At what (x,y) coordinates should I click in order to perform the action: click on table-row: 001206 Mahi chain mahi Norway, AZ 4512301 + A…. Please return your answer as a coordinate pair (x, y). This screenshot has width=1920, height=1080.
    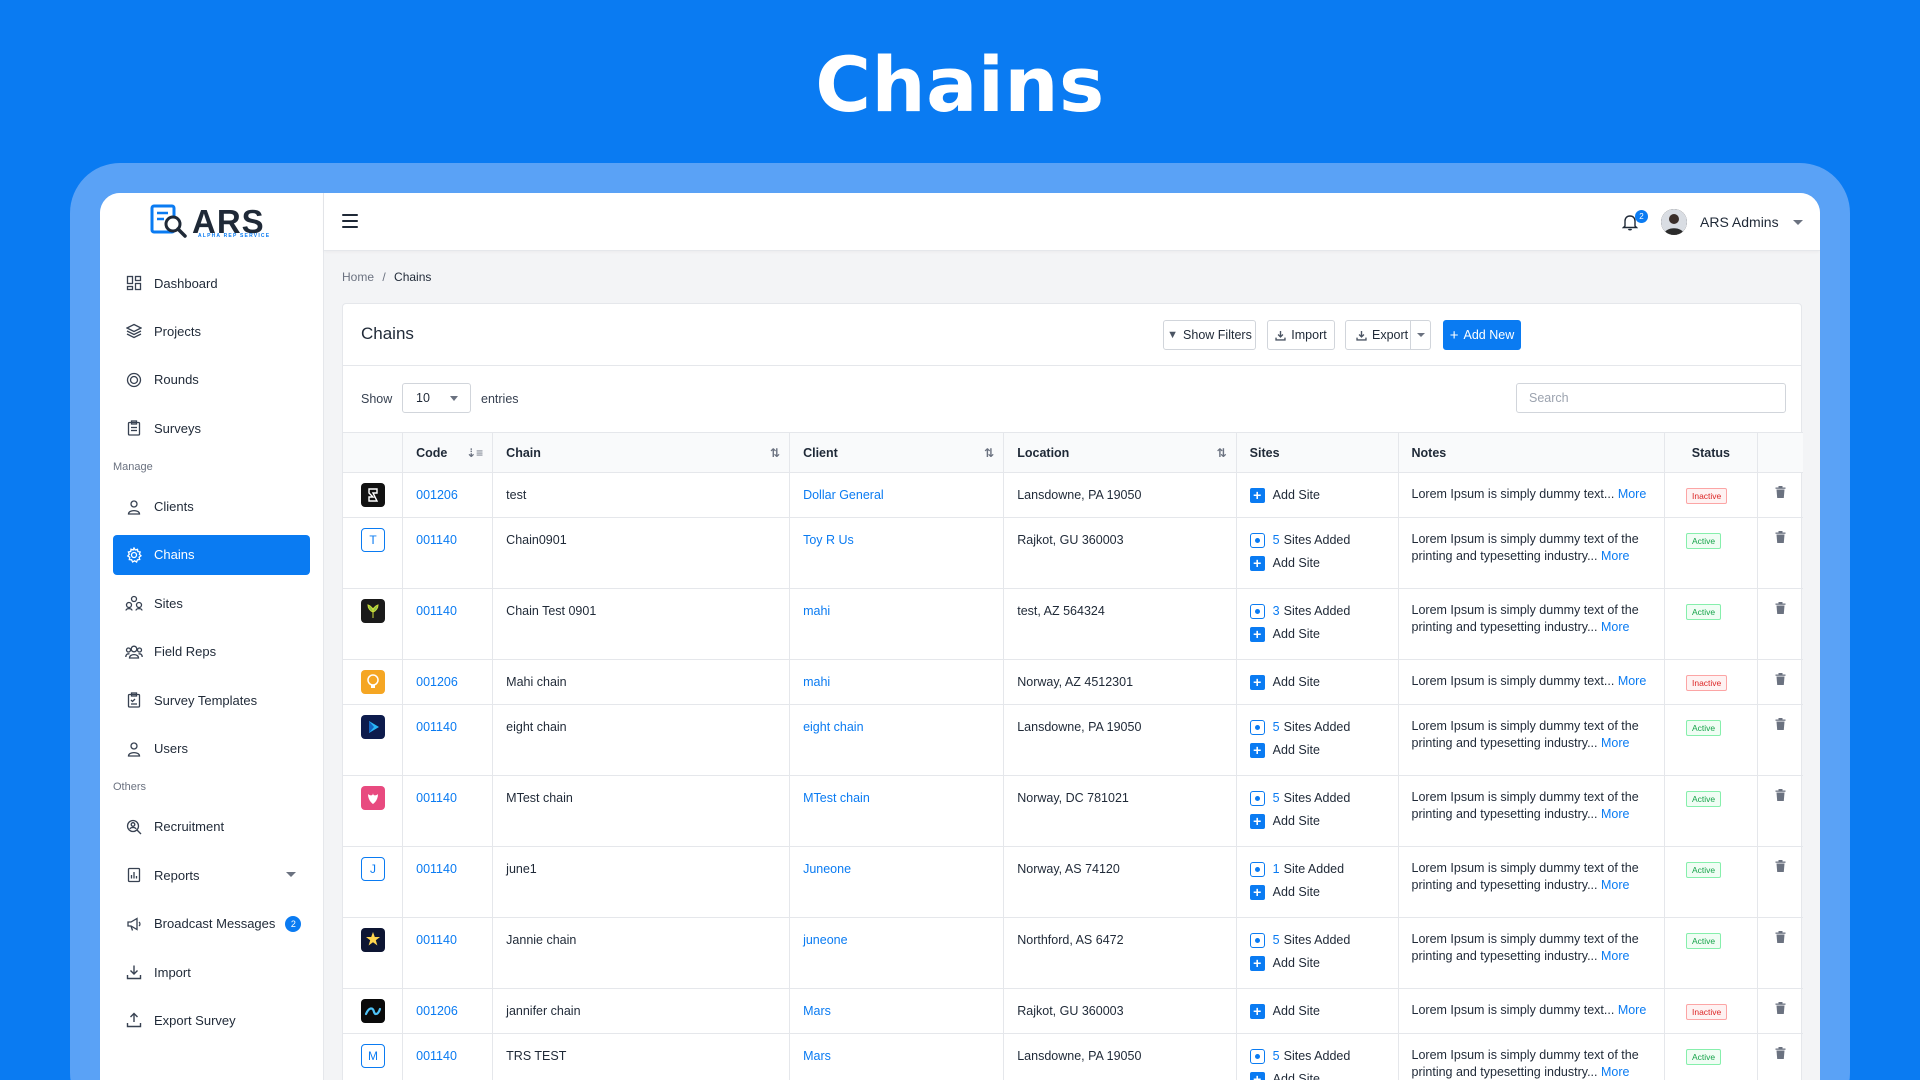
    Looking at the image, I should click on (1073, 682).